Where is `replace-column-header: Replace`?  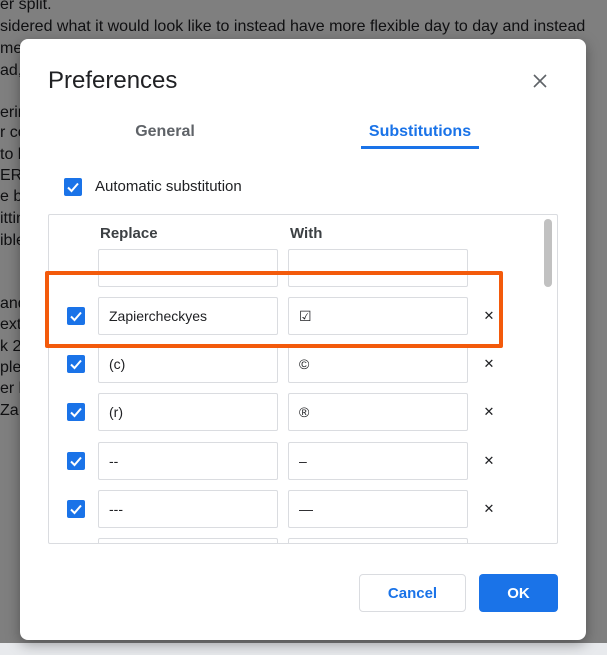 replace-column-header: Replace is located at coordinates (129, 233).